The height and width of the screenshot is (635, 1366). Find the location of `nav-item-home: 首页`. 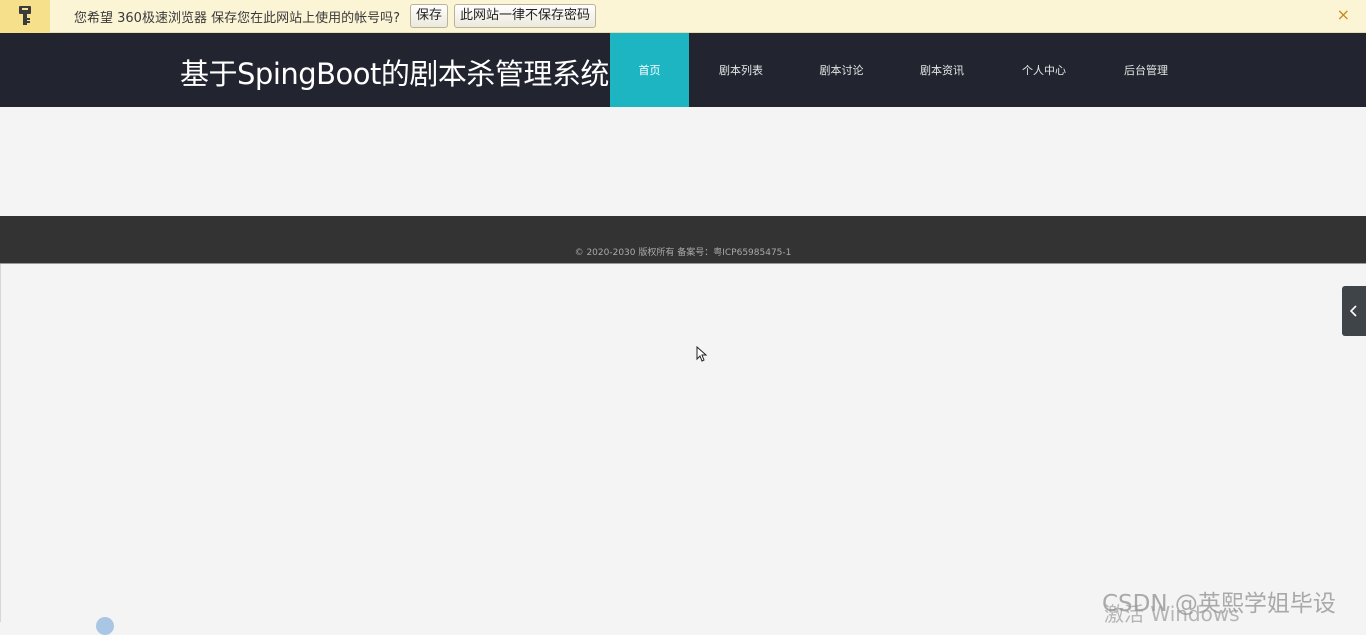

nav-item-home: 首页 is located at coordinates (649, 70).